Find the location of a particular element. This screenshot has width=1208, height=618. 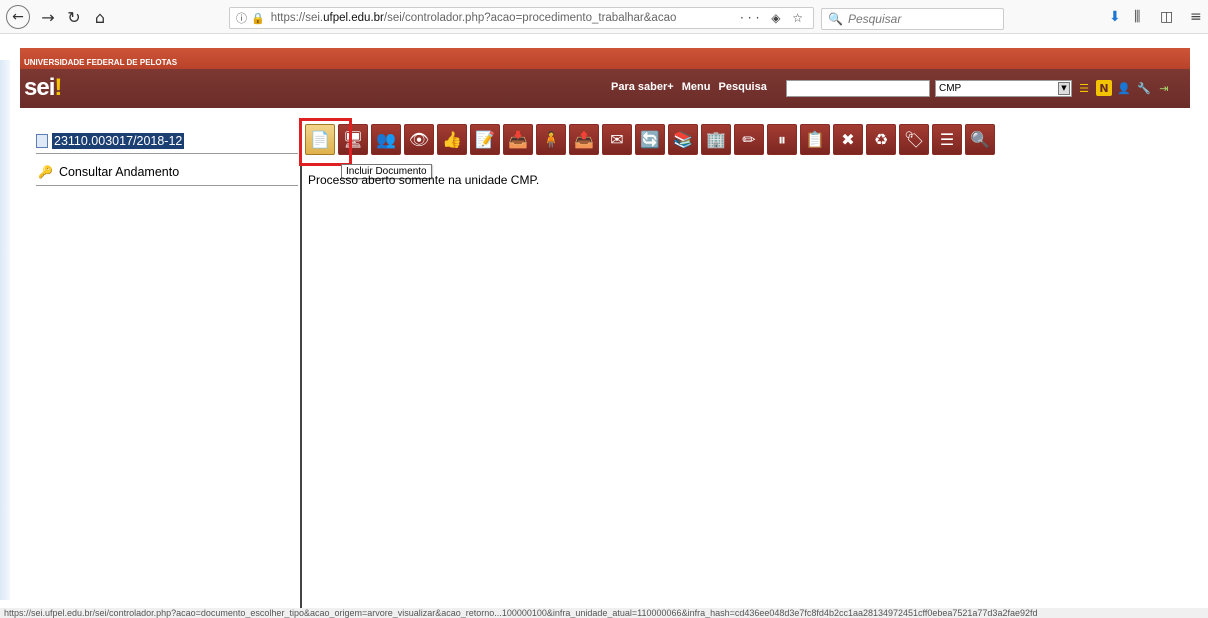

anotacoes-button: 📝 is located at coordinates (485, 139).